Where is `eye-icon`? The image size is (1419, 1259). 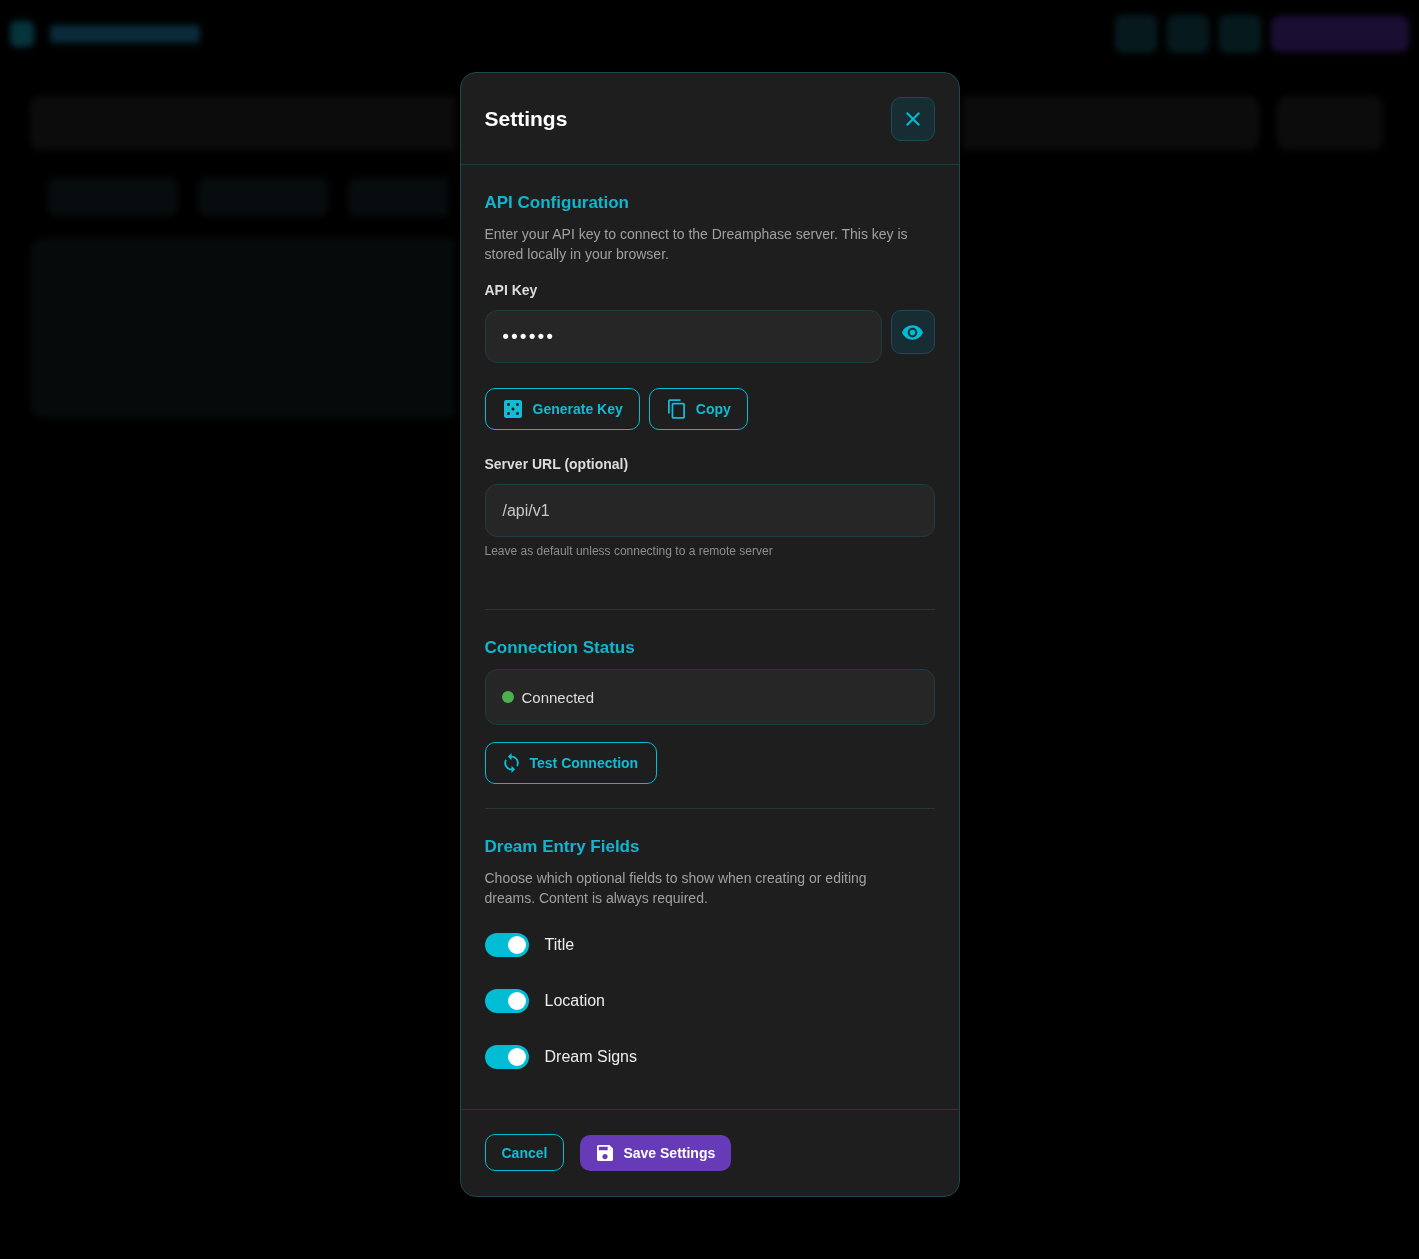
eye-icon is located at coordinates (912, 332).